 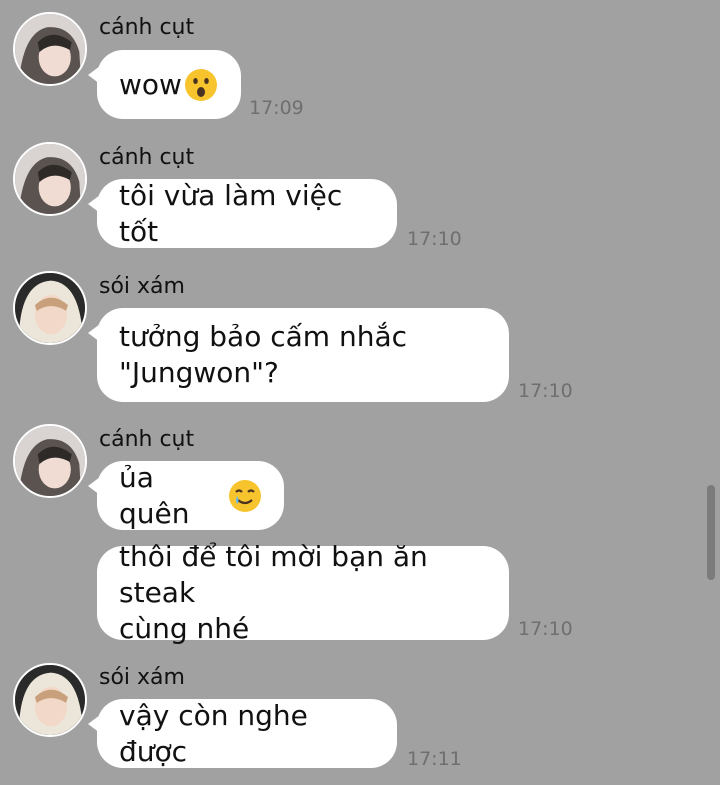 What do you see at coordinates (150, 84) in the screenshot?
I see `message-text: wow` at bounding box center [150, 84].